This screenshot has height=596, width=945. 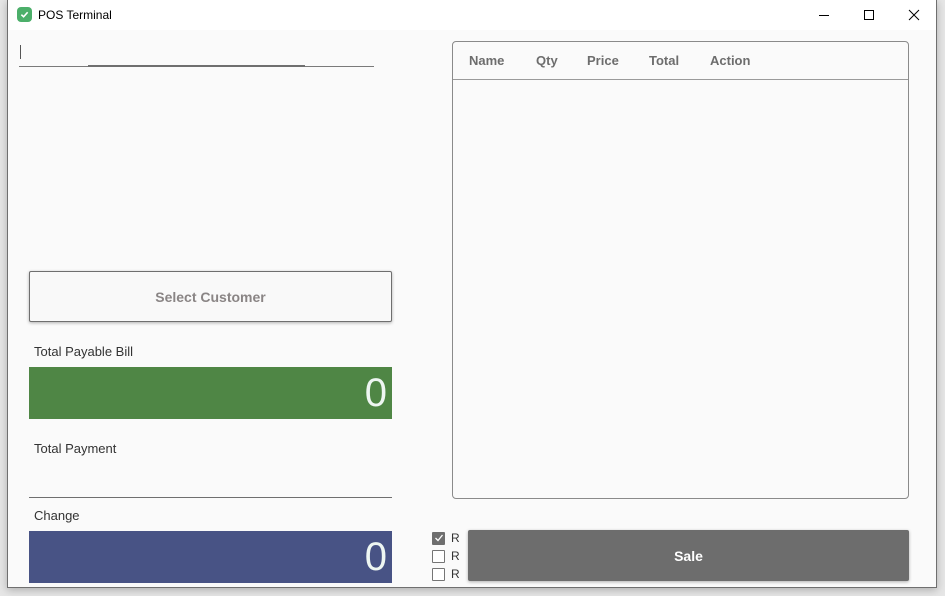 What do you see at coordinates (446, 556) in the screenshot?
I see `option-checkbox-2: R` at bounding box center [446, 556].